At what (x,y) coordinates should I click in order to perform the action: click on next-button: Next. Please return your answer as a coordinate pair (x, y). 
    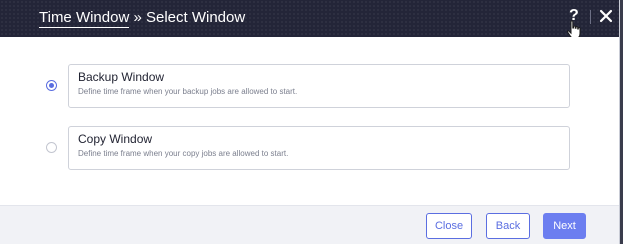
    Looking at the image, I should click on (564, 226).